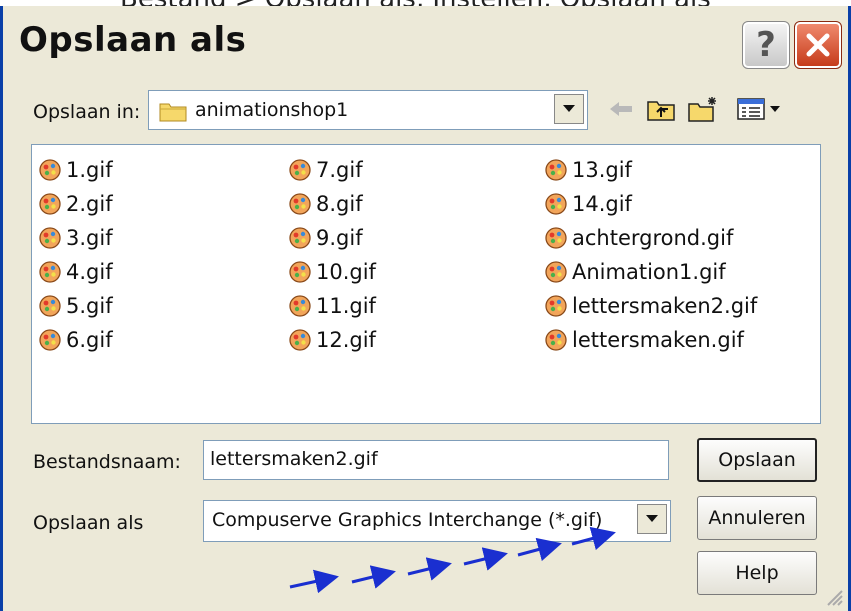 This screenshot has width=851, height=611. I want to click on view-menu-button, so click(760, 109).